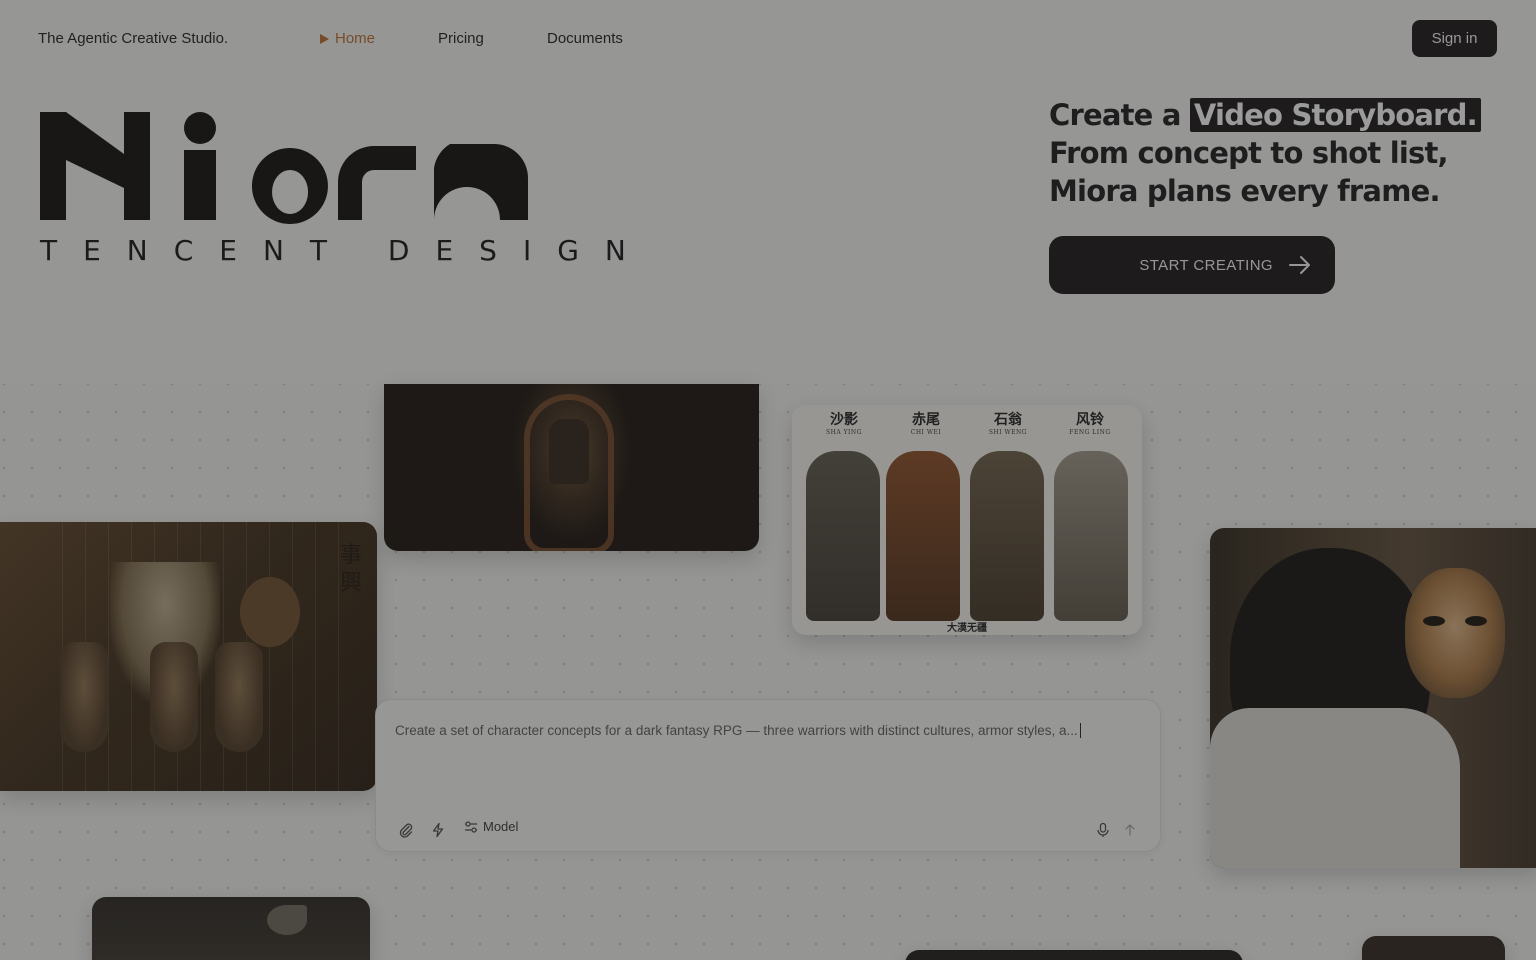  Describe the element at coordinates (287, 920) in the screenshot. I see `bird` at that location.